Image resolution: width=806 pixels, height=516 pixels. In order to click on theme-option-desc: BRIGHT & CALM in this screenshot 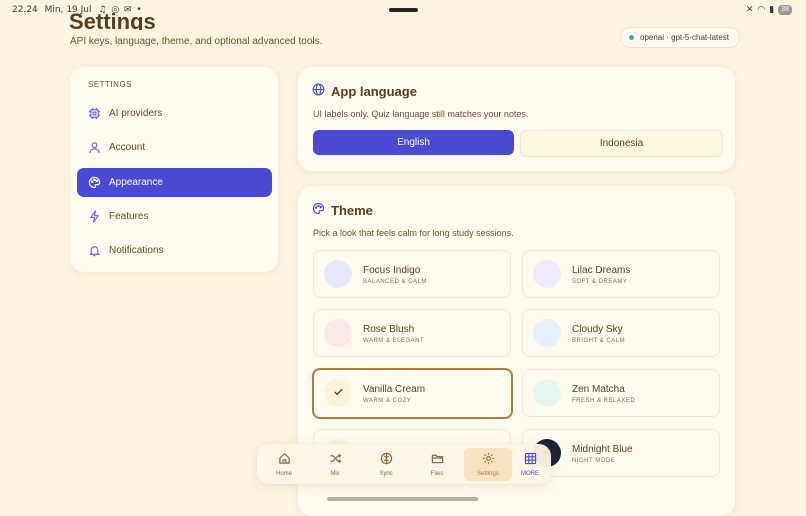, I will do `click(599, 341)`.